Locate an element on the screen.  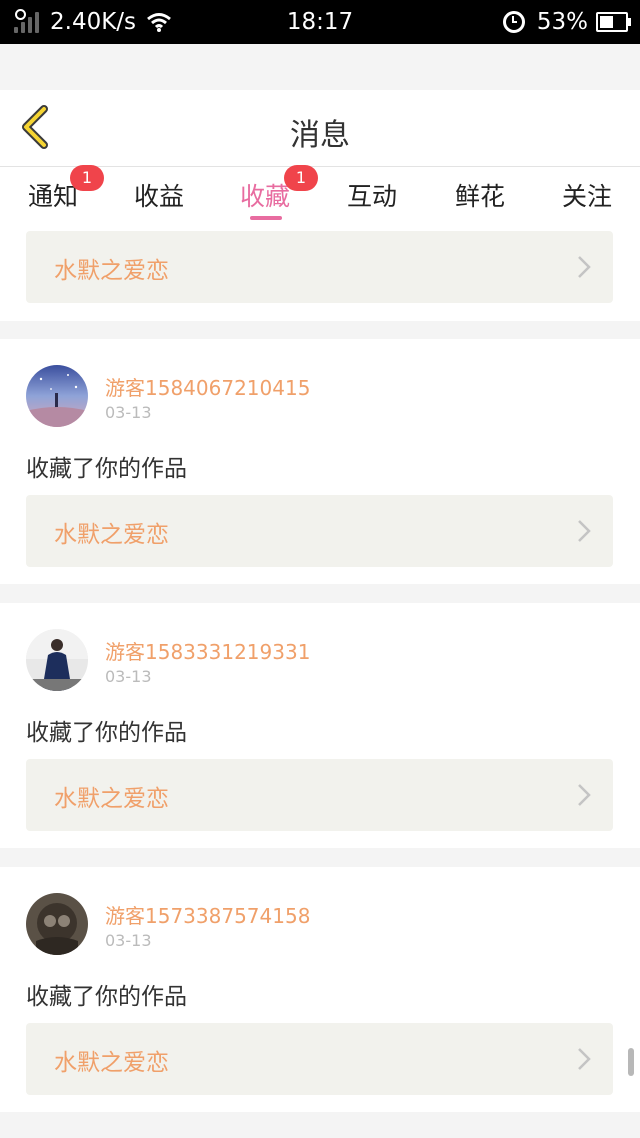
tab-flowers: 鲜花 is located at coordinates (480, 195).